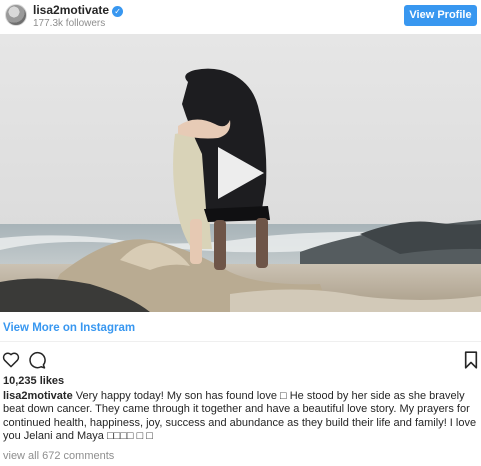 The height and width of the screenshot is (466, 481). What do you see at coordinates (71, 10) in the screenshot?
I see `username: lisa2motivate` at bounding box center [71, 10].